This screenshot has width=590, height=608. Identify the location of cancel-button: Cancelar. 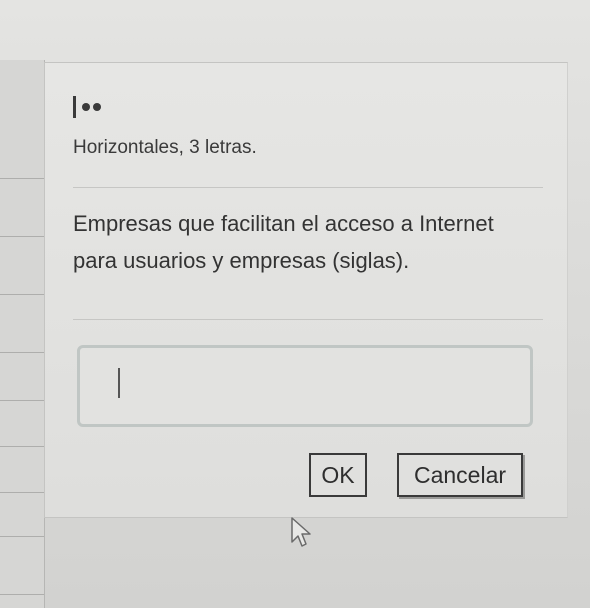
(460, 475).